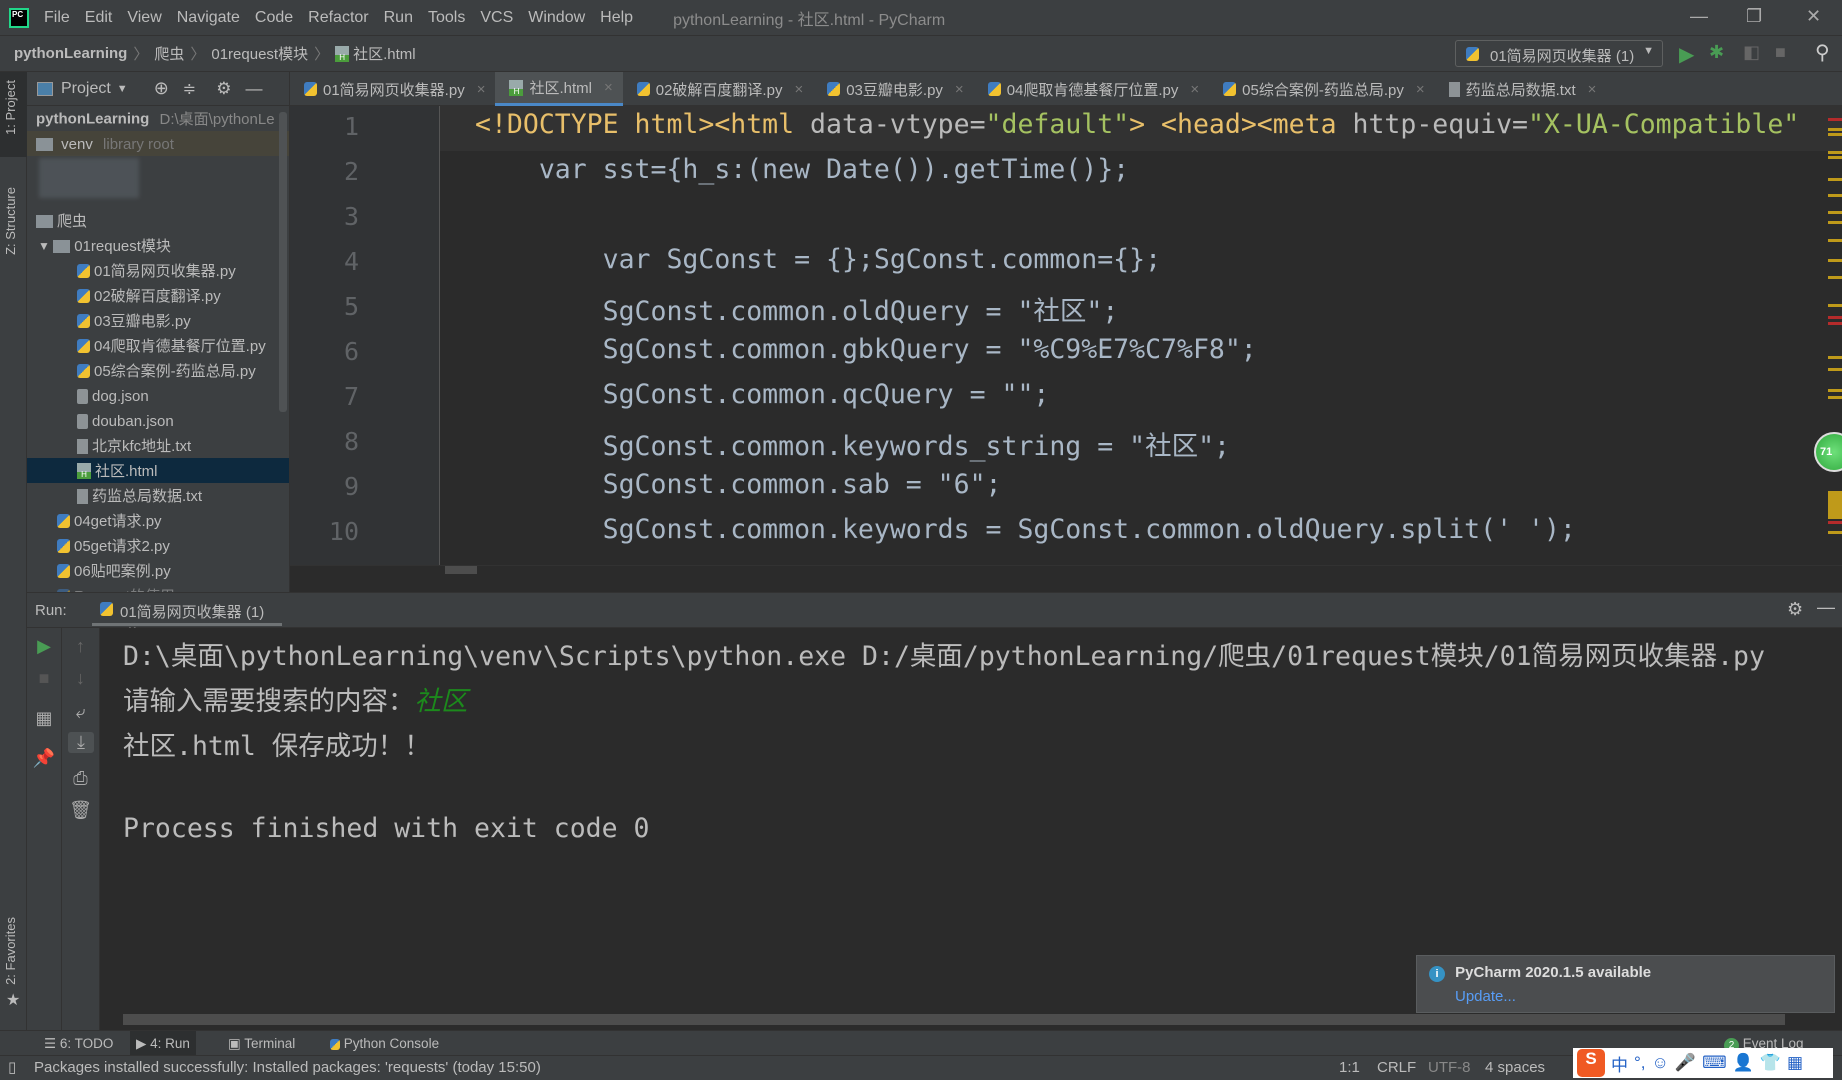 The image size is (1842, 1080). I want to click on menu-code: Code, so click(274, 18).